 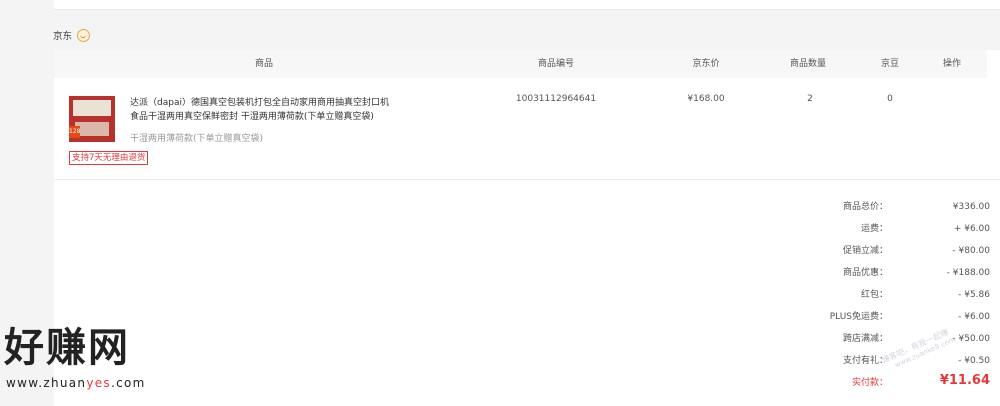 I want to click on header-quantity: 商品数量, so click(x=807, y=64).